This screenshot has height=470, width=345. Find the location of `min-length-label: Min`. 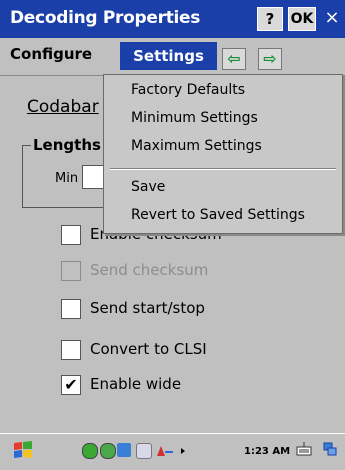

min-length-label: Min is located at coordinates (67, 178).